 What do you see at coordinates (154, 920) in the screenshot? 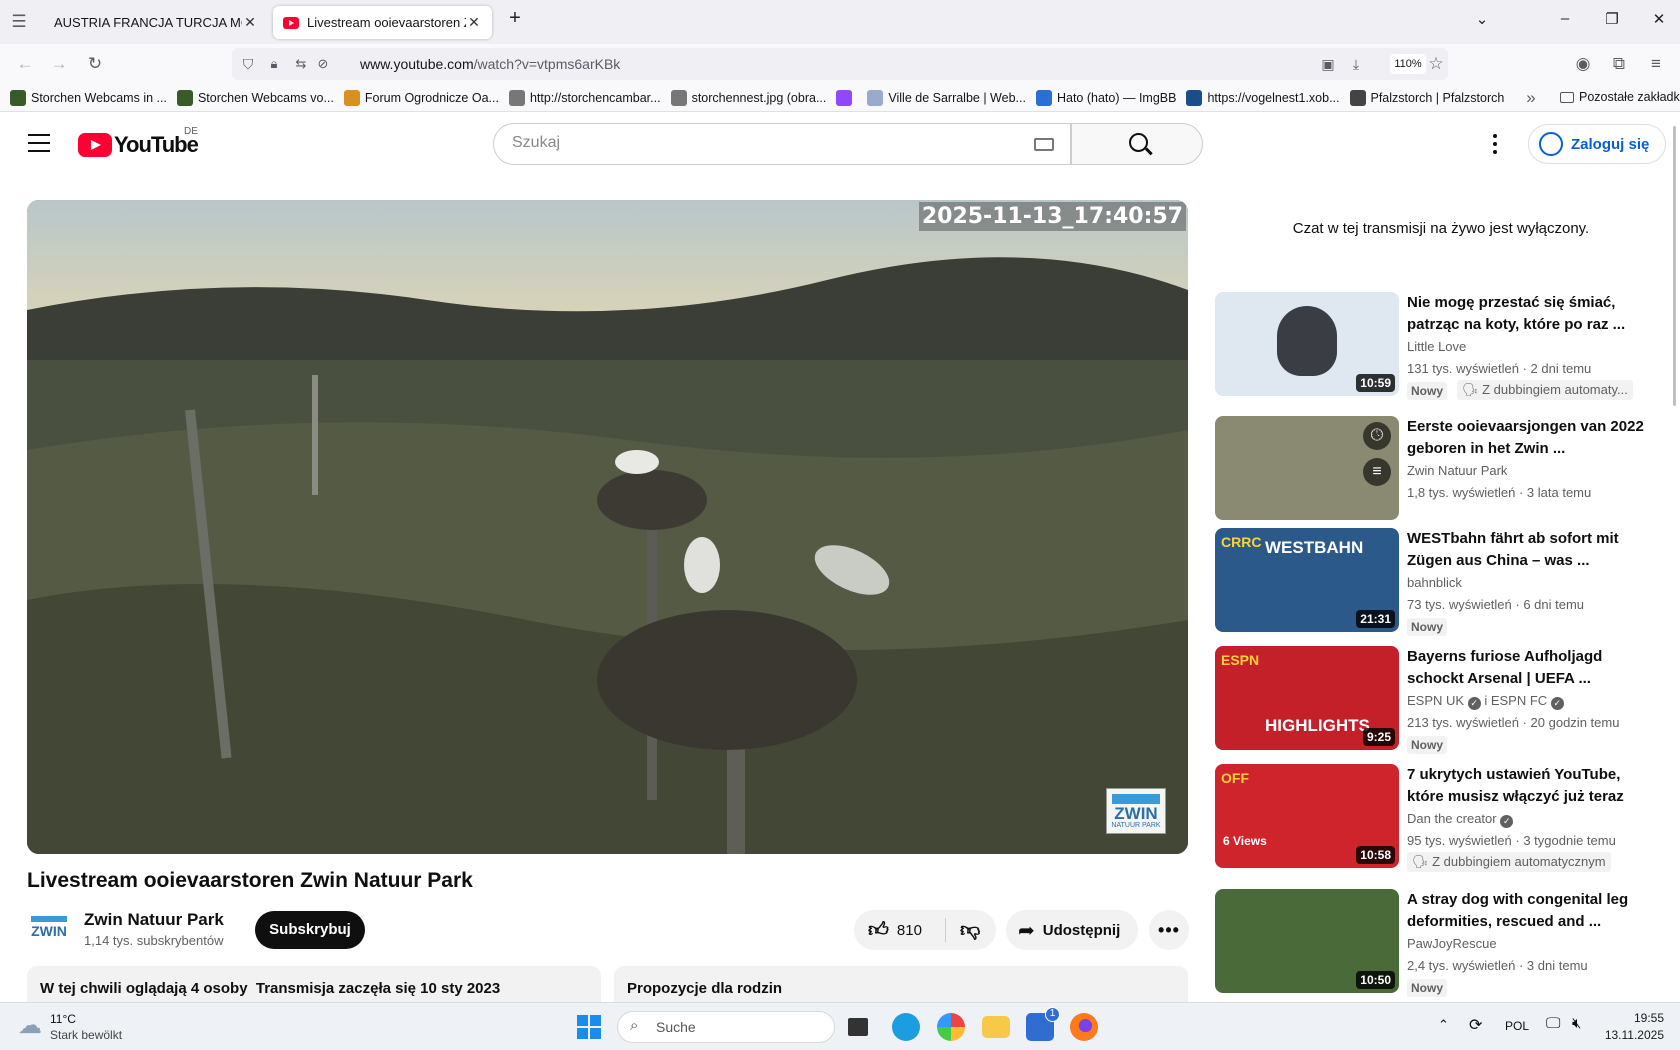
I see `channel-name: Zwin Natuur Park` at bounding box center [154, 920].